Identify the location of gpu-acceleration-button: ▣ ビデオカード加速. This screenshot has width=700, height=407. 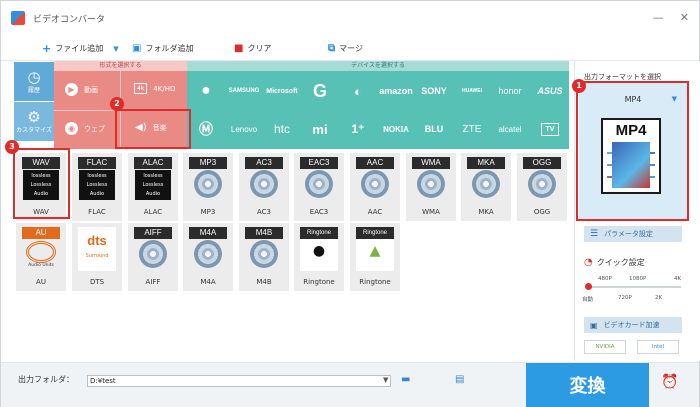
(633, 325).